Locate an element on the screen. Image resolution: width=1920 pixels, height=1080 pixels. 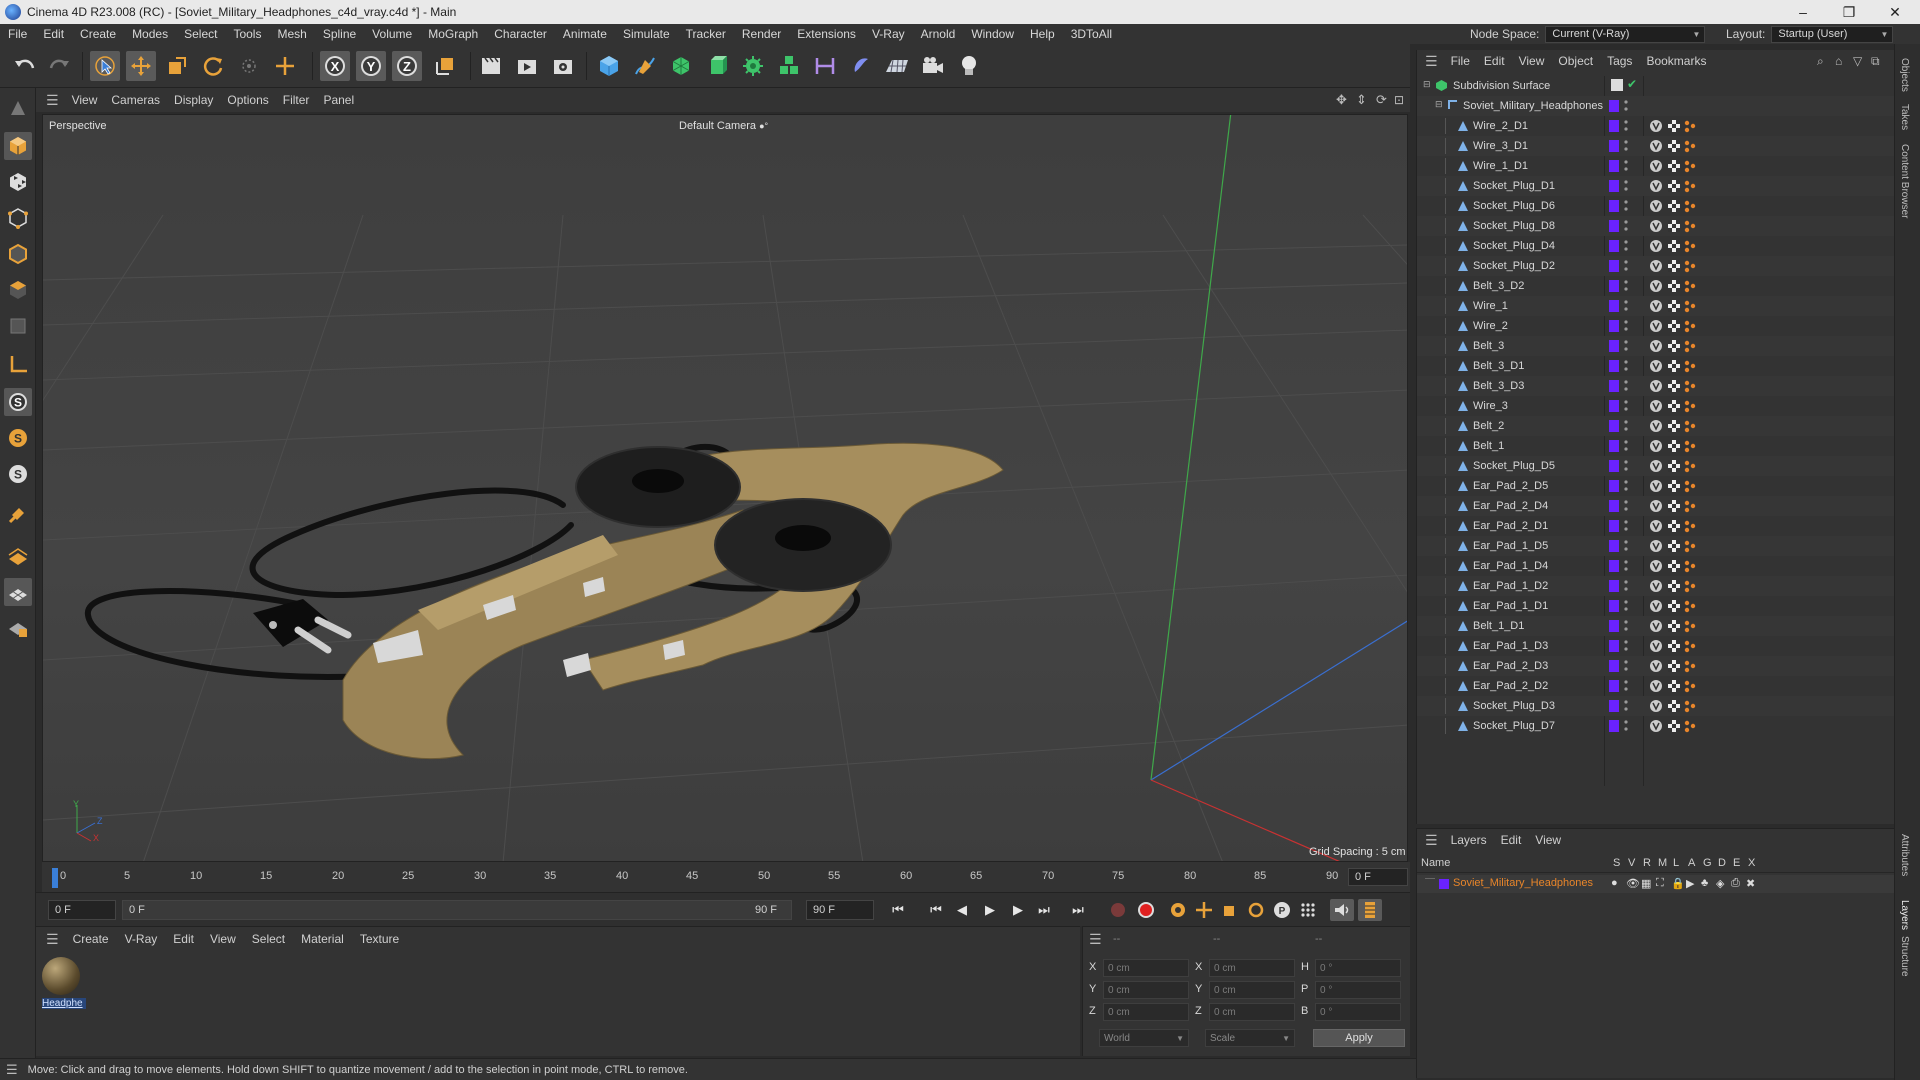
z-axis-lock-button: Z is located at coordinates (407, 66).